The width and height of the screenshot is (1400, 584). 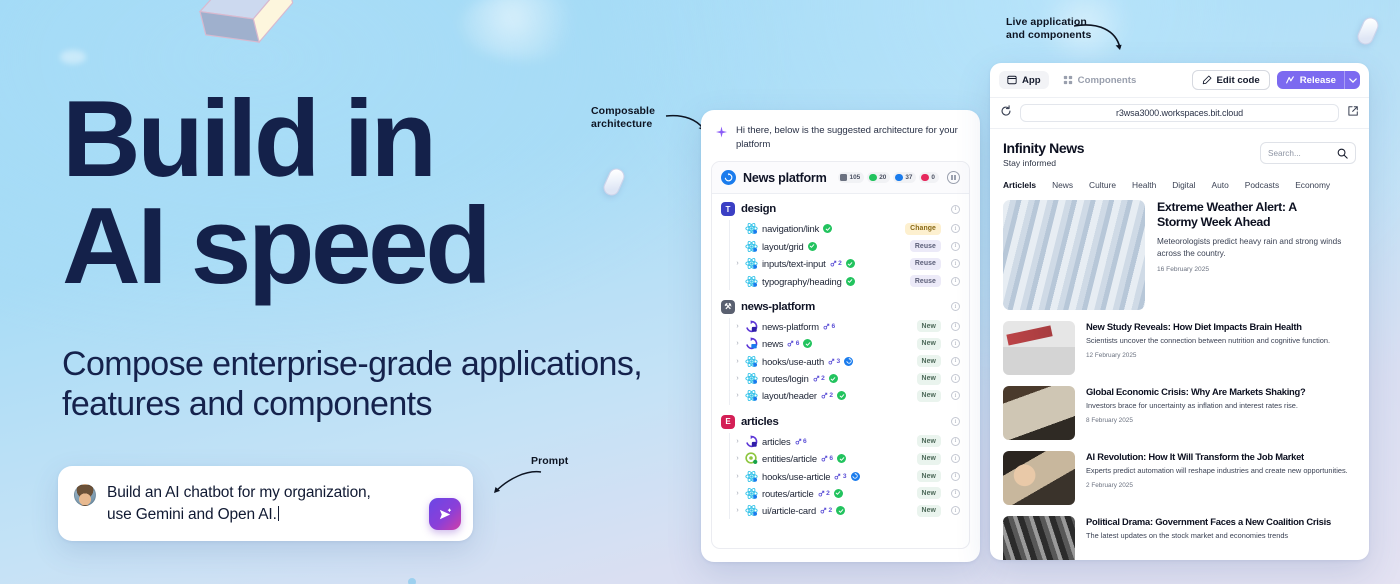 What do you see at coordinates (1102, 185) in the screenshot?
I see `news-nav-item: Culture` at bounding box center [1102, 185].